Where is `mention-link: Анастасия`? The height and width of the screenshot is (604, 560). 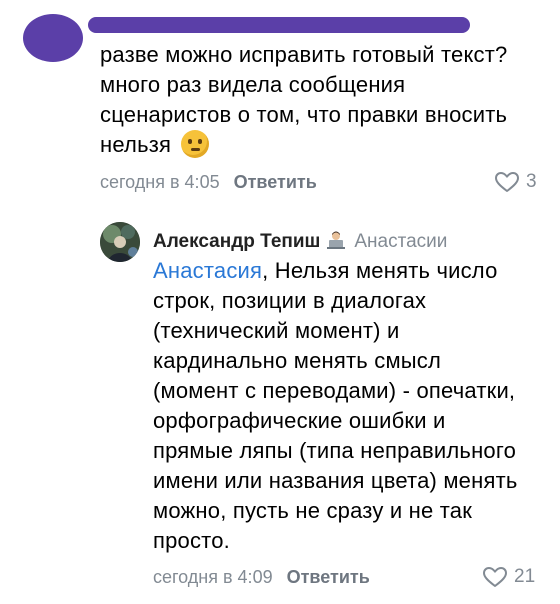
mention-link: Анастасия is located at coordinates (207, 270).